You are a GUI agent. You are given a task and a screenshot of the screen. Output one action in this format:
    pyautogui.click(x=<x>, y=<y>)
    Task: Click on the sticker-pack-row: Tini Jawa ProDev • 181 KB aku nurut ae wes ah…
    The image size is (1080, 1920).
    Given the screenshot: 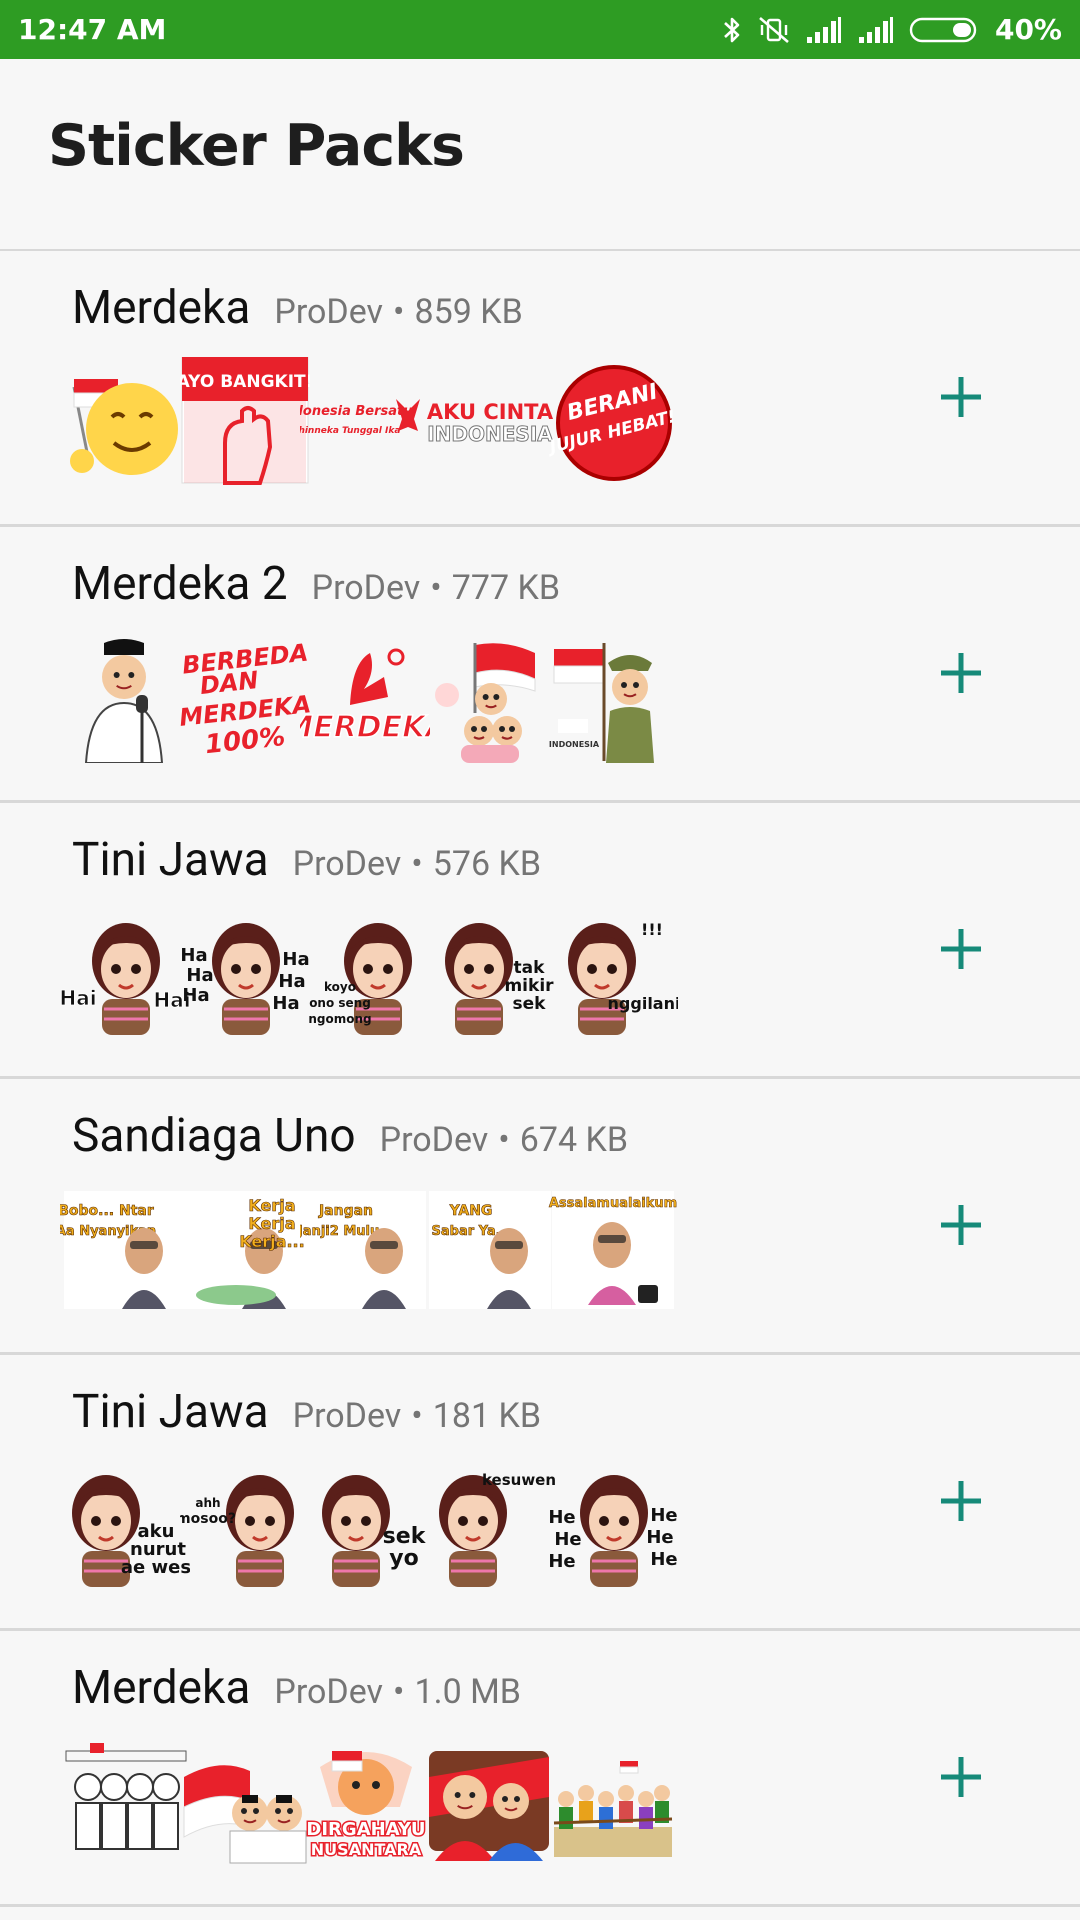 What is the action you would take?
    pyautogui.click(x=540, y=1493)
    